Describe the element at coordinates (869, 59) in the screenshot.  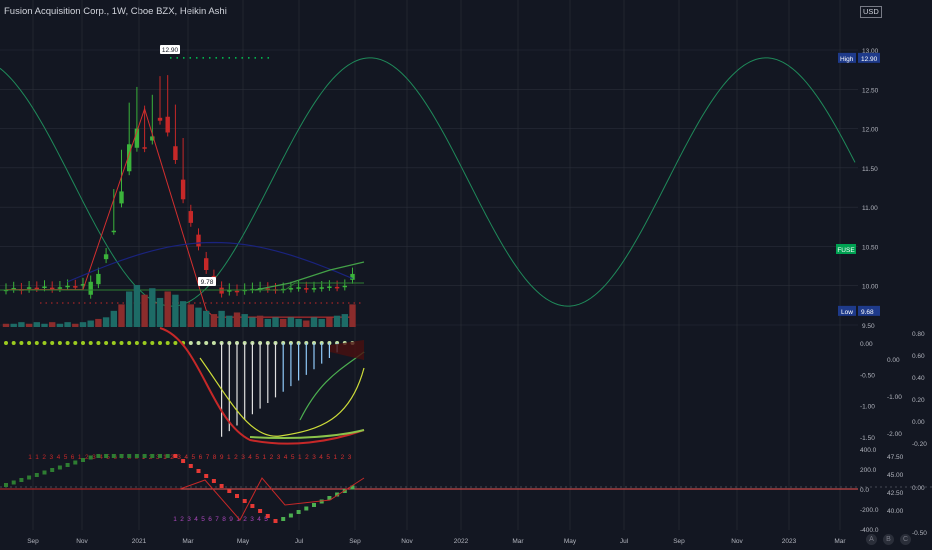
I see `high-value-label: 12.90` at that location.